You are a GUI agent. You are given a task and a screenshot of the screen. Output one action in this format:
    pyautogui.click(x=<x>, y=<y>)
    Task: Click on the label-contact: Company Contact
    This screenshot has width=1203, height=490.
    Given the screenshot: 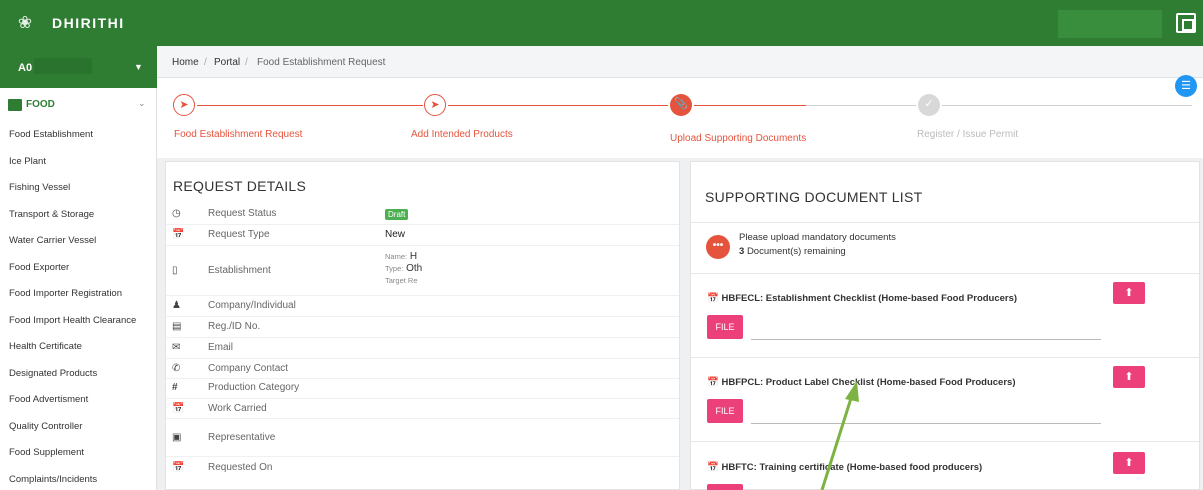 What is the action you would take?
    pyautogui.click(x=248, y=368)
    